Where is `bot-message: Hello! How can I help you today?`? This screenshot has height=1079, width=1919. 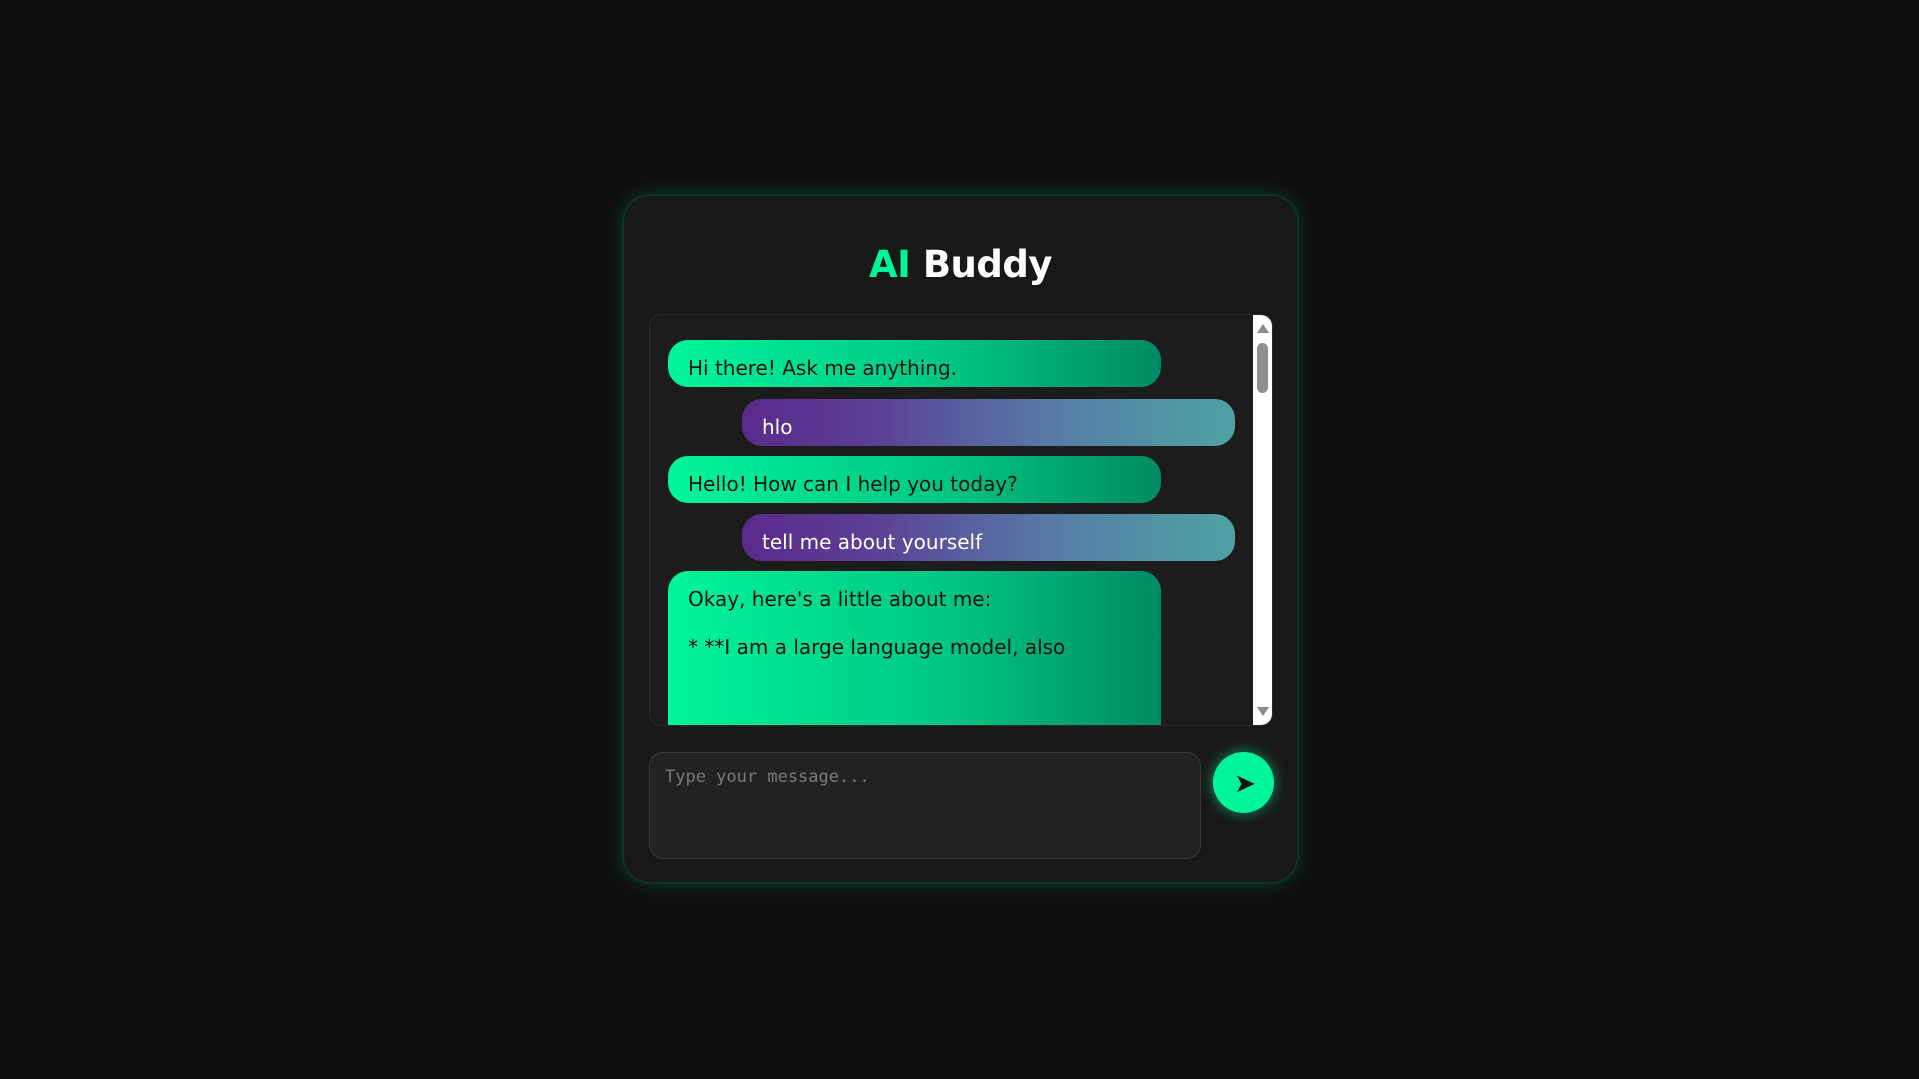
bot-message: Hello! How can I help you today? is located at coordinates (914, 479).